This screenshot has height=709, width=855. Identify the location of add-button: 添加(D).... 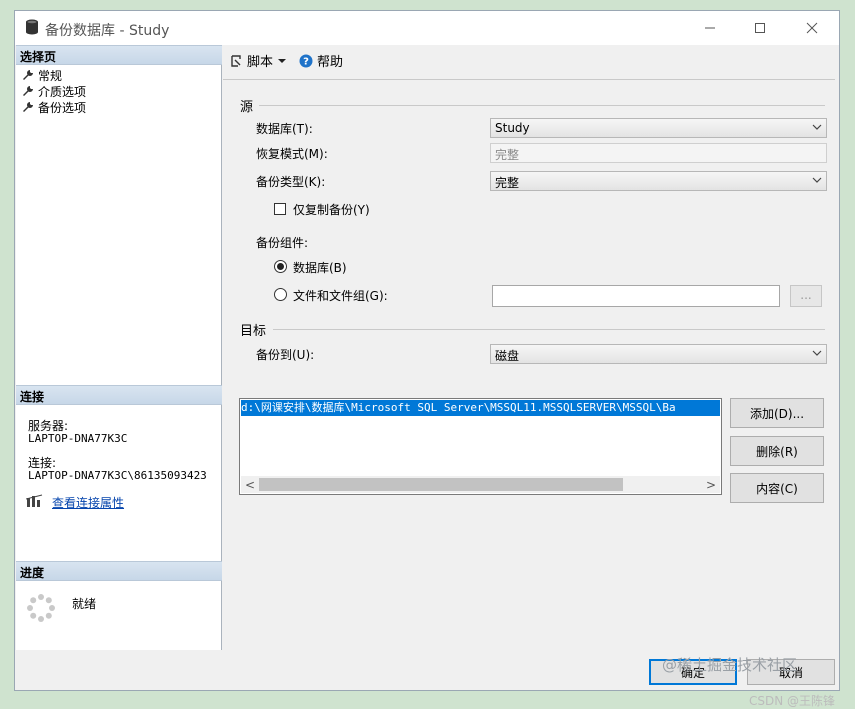
(777, 413).